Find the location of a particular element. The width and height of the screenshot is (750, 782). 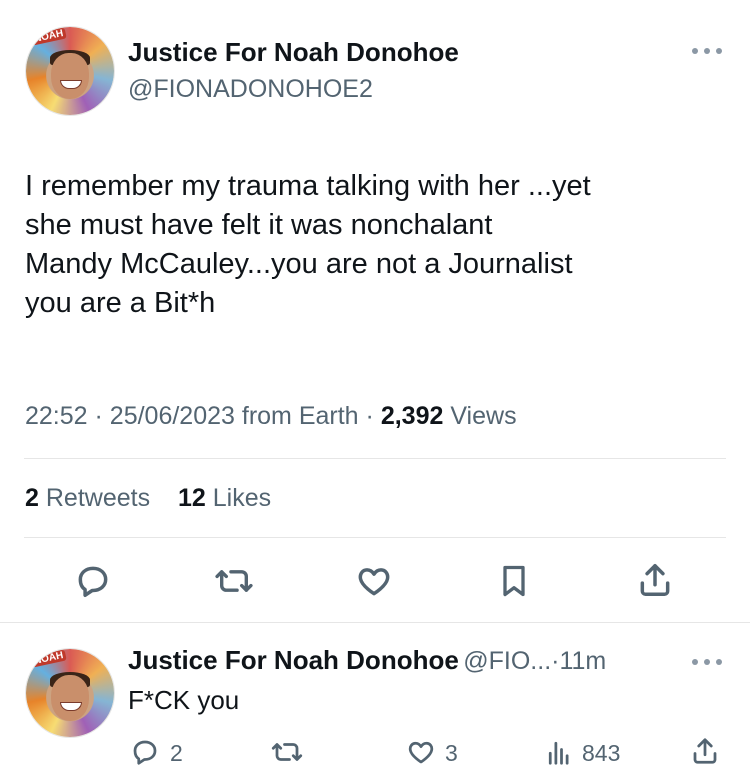

reply-count: 2 is located at coordinates (176, 753).